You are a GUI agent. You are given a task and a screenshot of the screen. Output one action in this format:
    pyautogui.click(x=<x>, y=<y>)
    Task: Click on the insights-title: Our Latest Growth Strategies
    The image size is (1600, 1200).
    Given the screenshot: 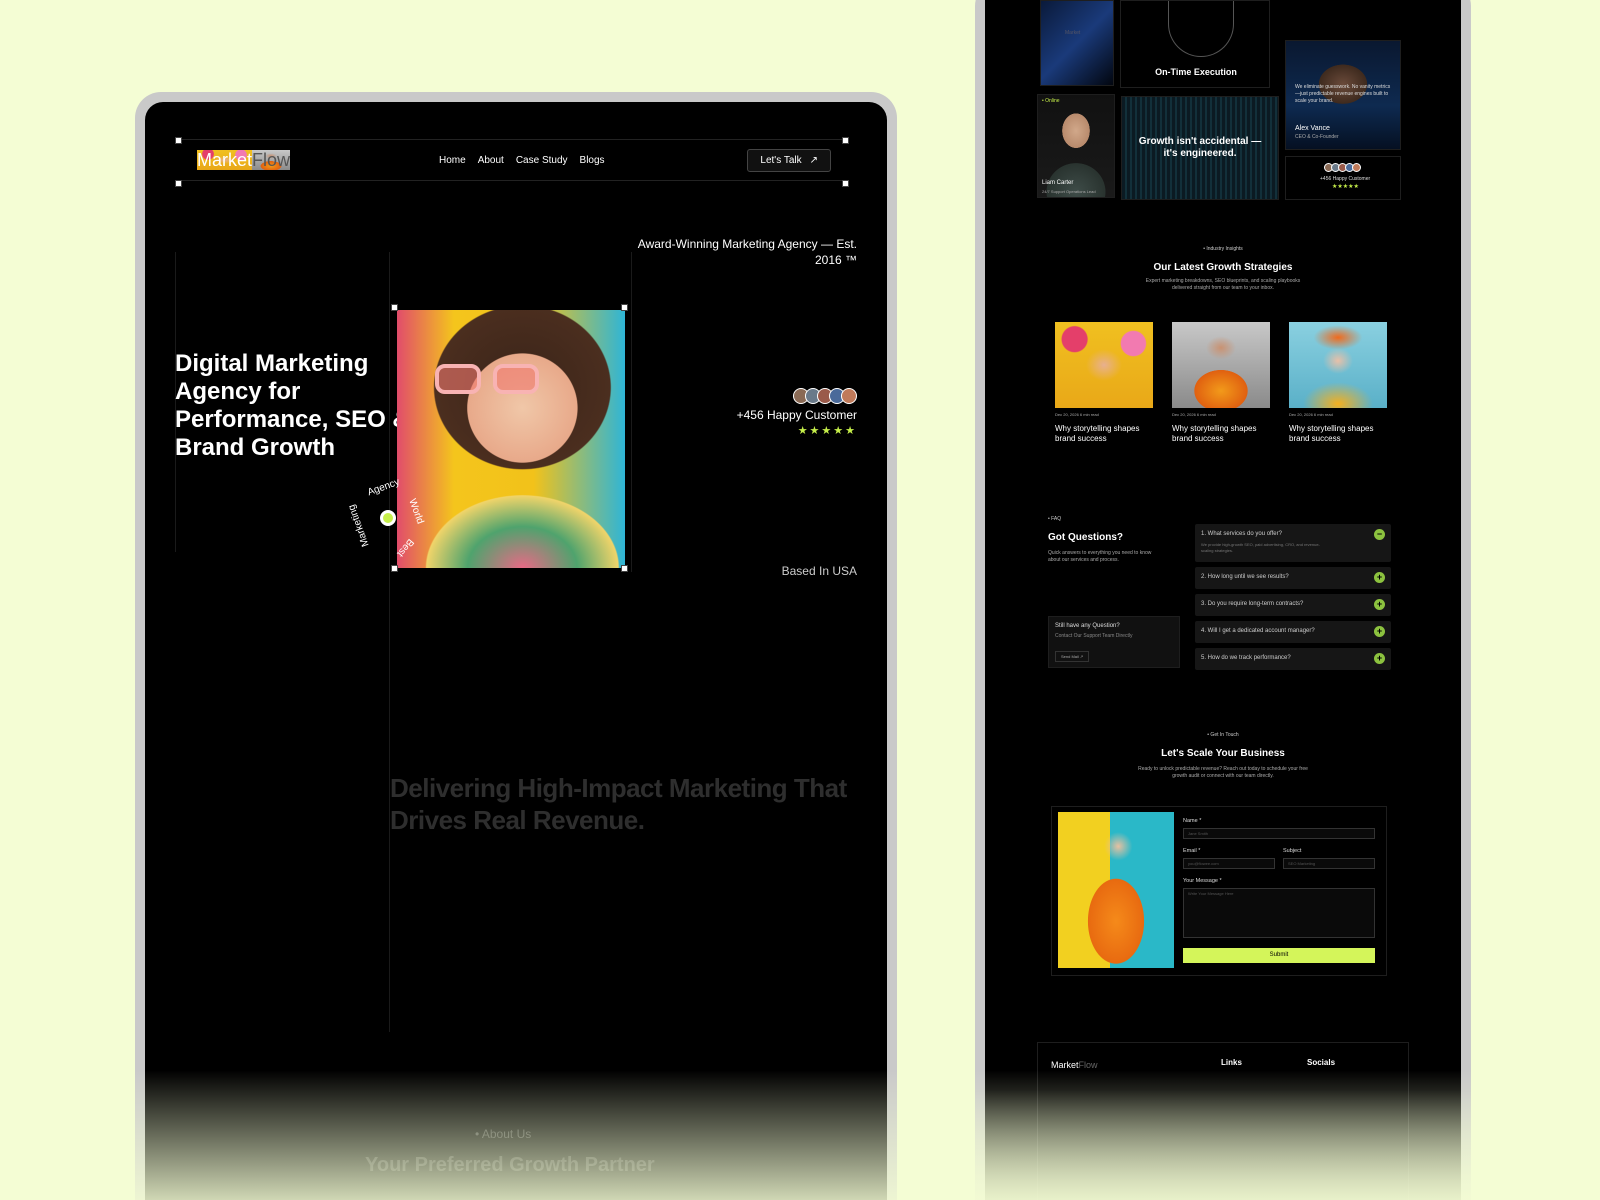 What is the action you would take?
    pyautogui.click(x=1223, y=267)
    